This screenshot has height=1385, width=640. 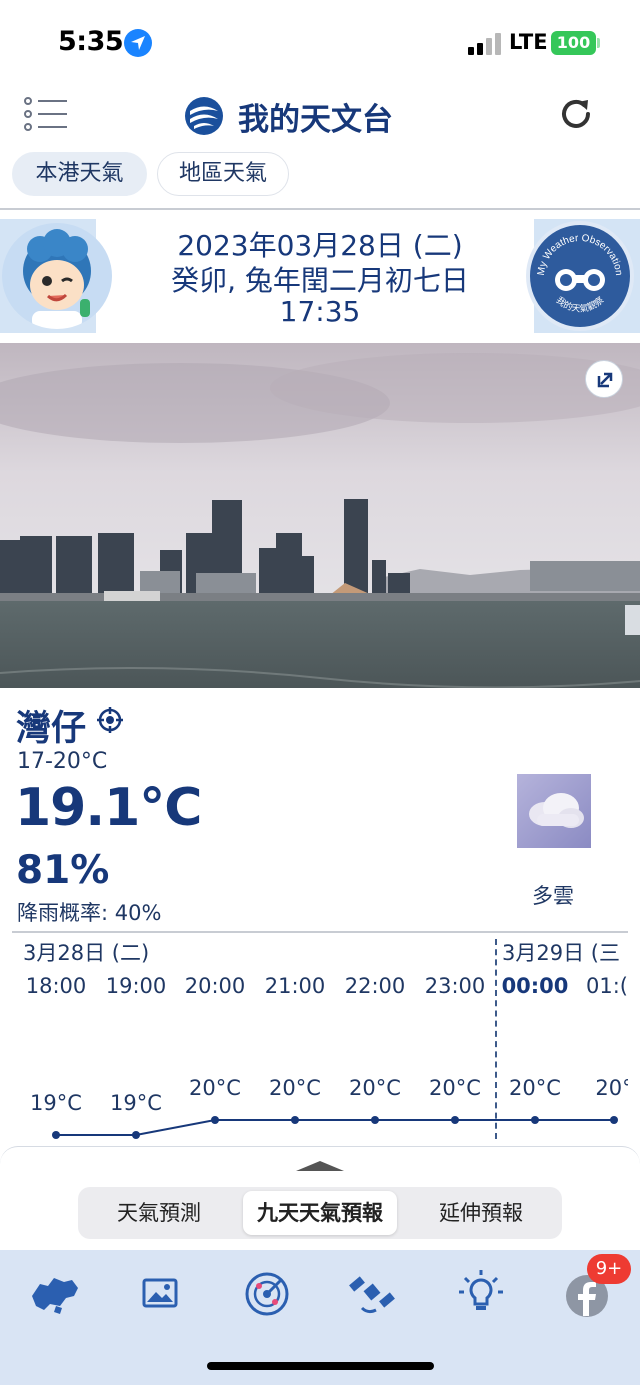 What do you see at coordinates (481, 1213) in the screenshot?
I see `segment-extended-forecast: 延伸預報` at bounding box center [481, 1213].